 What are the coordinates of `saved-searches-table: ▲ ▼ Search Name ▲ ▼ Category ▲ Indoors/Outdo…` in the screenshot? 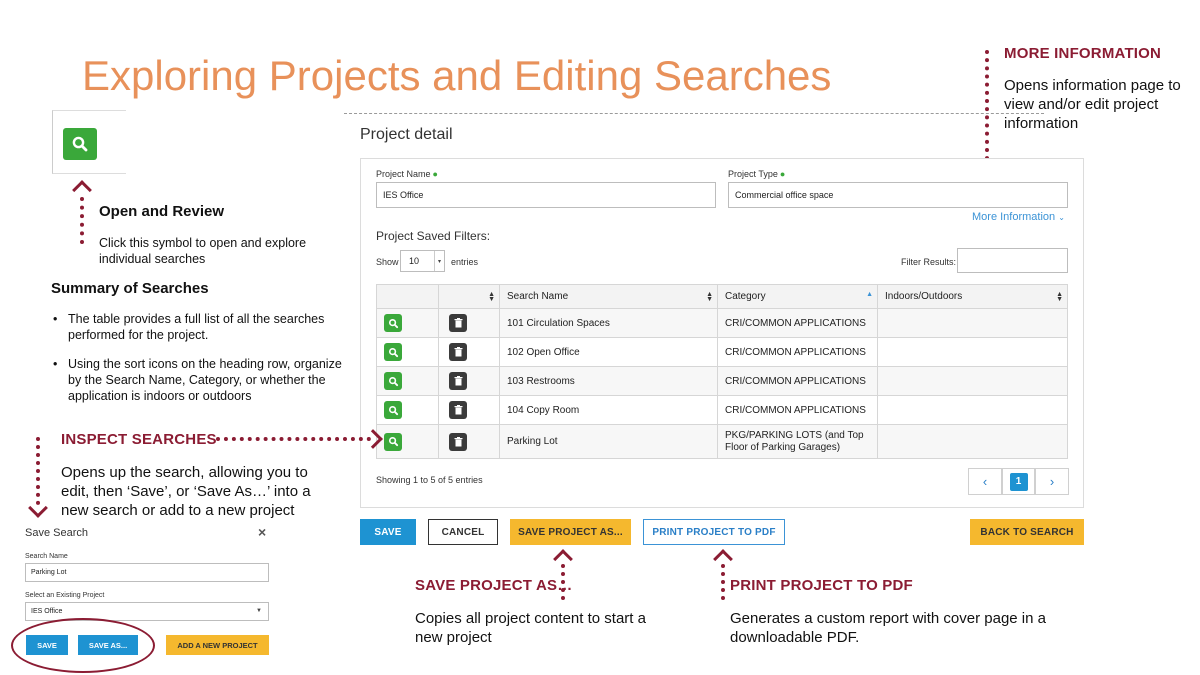 It's located at (722, 371).